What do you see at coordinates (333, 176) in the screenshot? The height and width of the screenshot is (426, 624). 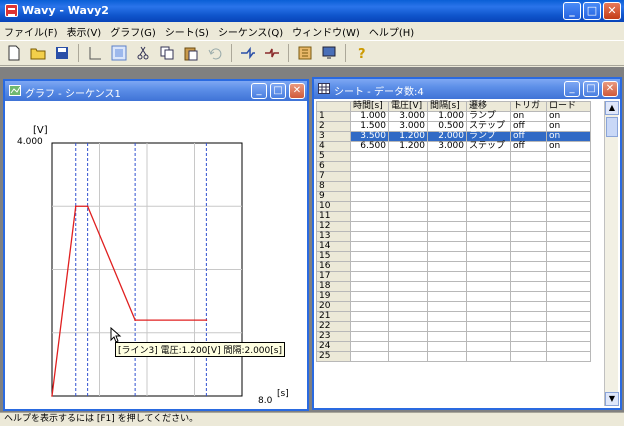 I see `row-header: 7` at bounding box center [333, 176].